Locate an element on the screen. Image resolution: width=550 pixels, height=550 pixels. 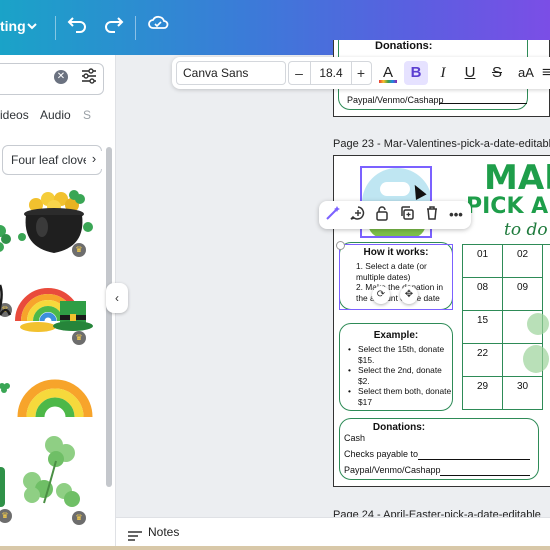
increase-size-button: + is located at coordinates (361, 73).